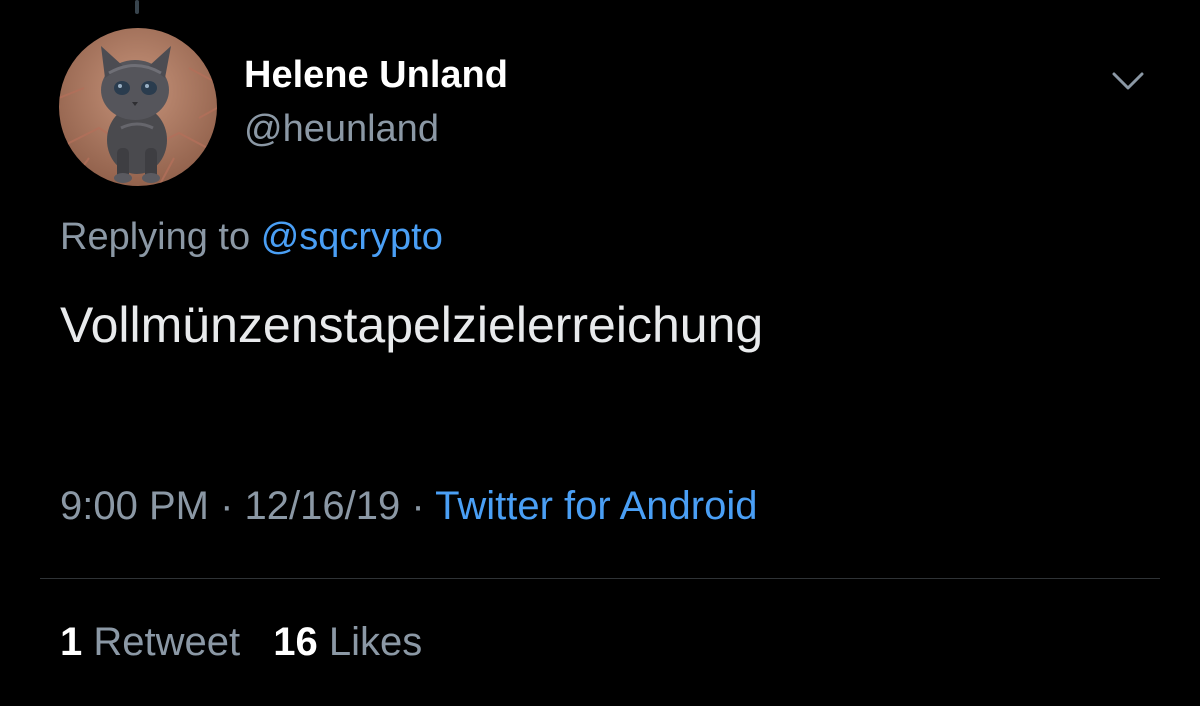  What do you see at coordinates (596, 506) in the screenshot?
I see `tweet-source-link: Twitter for Android` at bounding box center [596, 506].